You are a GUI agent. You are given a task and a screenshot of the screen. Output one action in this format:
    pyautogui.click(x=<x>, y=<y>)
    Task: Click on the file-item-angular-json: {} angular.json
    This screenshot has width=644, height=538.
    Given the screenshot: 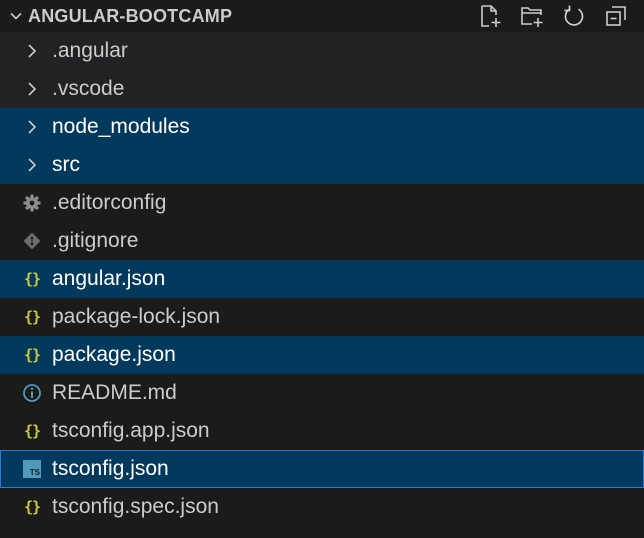 What is the action you would take?
    pyautogui.click(x=322, y=279)
    